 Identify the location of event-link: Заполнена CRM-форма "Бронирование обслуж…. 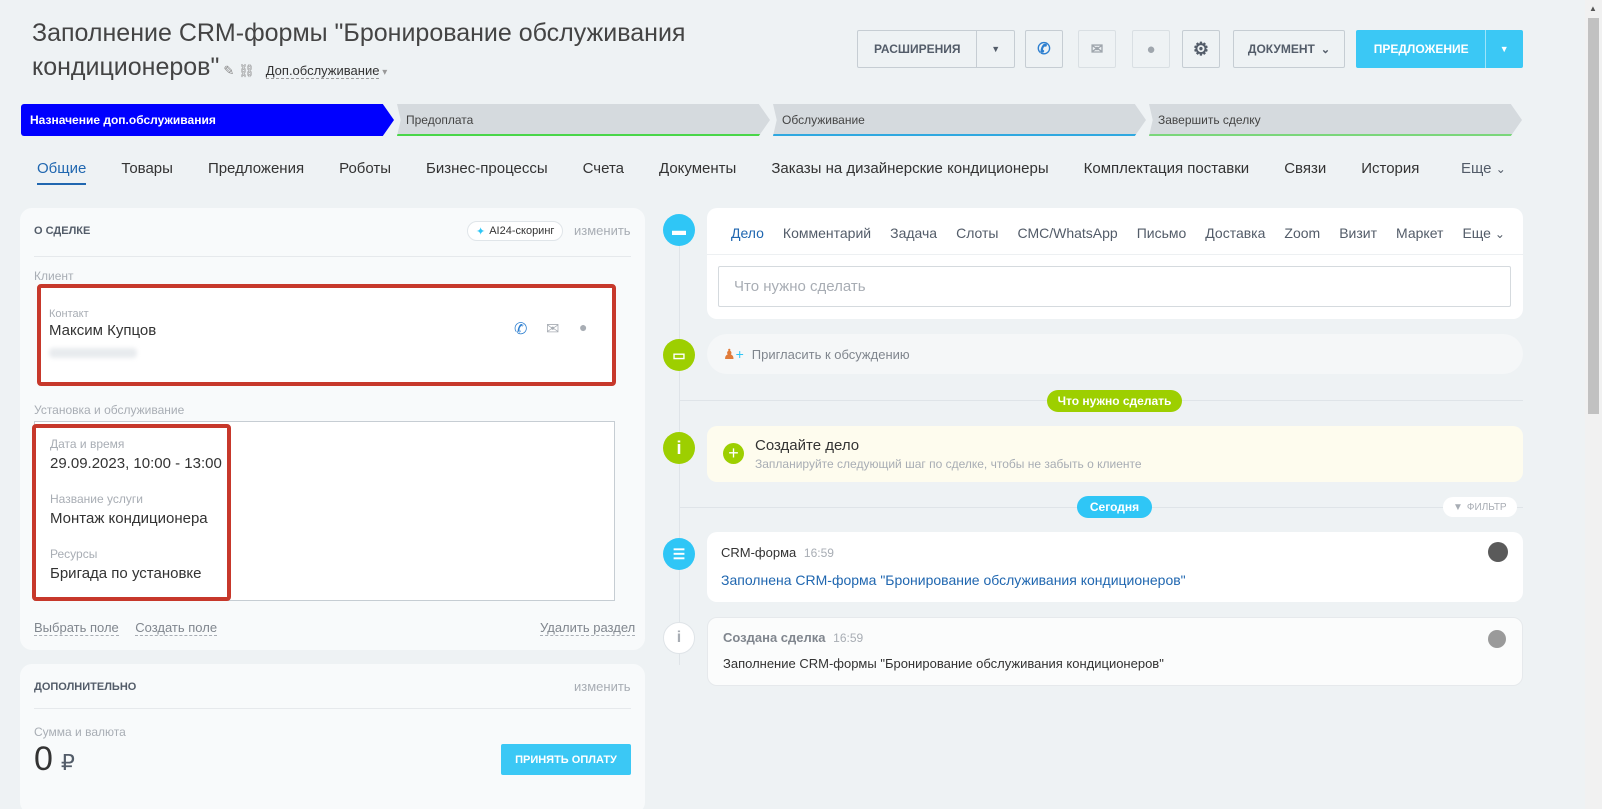
(953, 580).